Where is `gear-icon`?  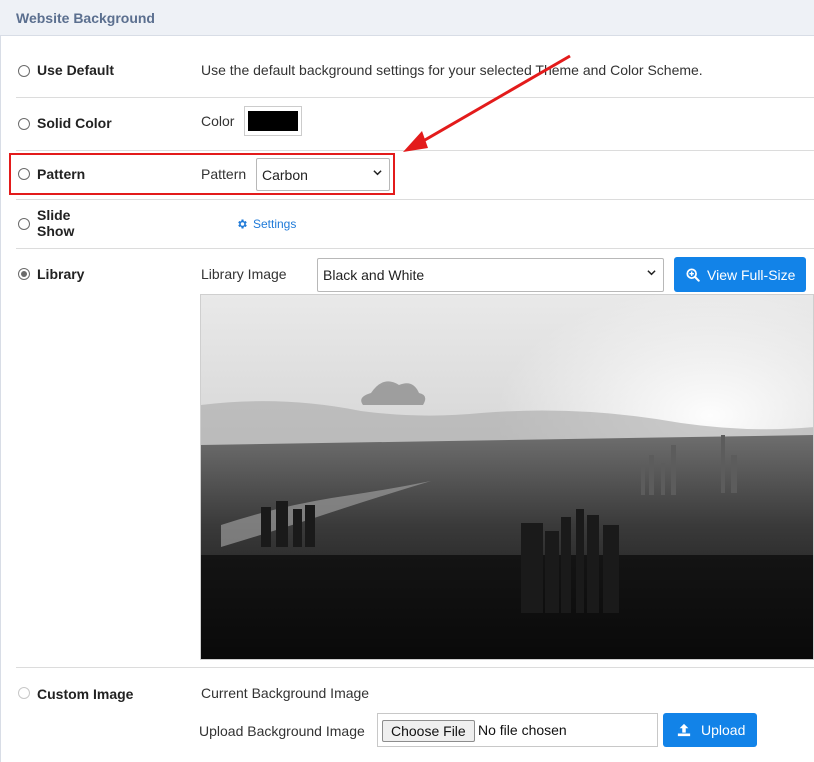
gear-icon is located at coordinates (242, 224).